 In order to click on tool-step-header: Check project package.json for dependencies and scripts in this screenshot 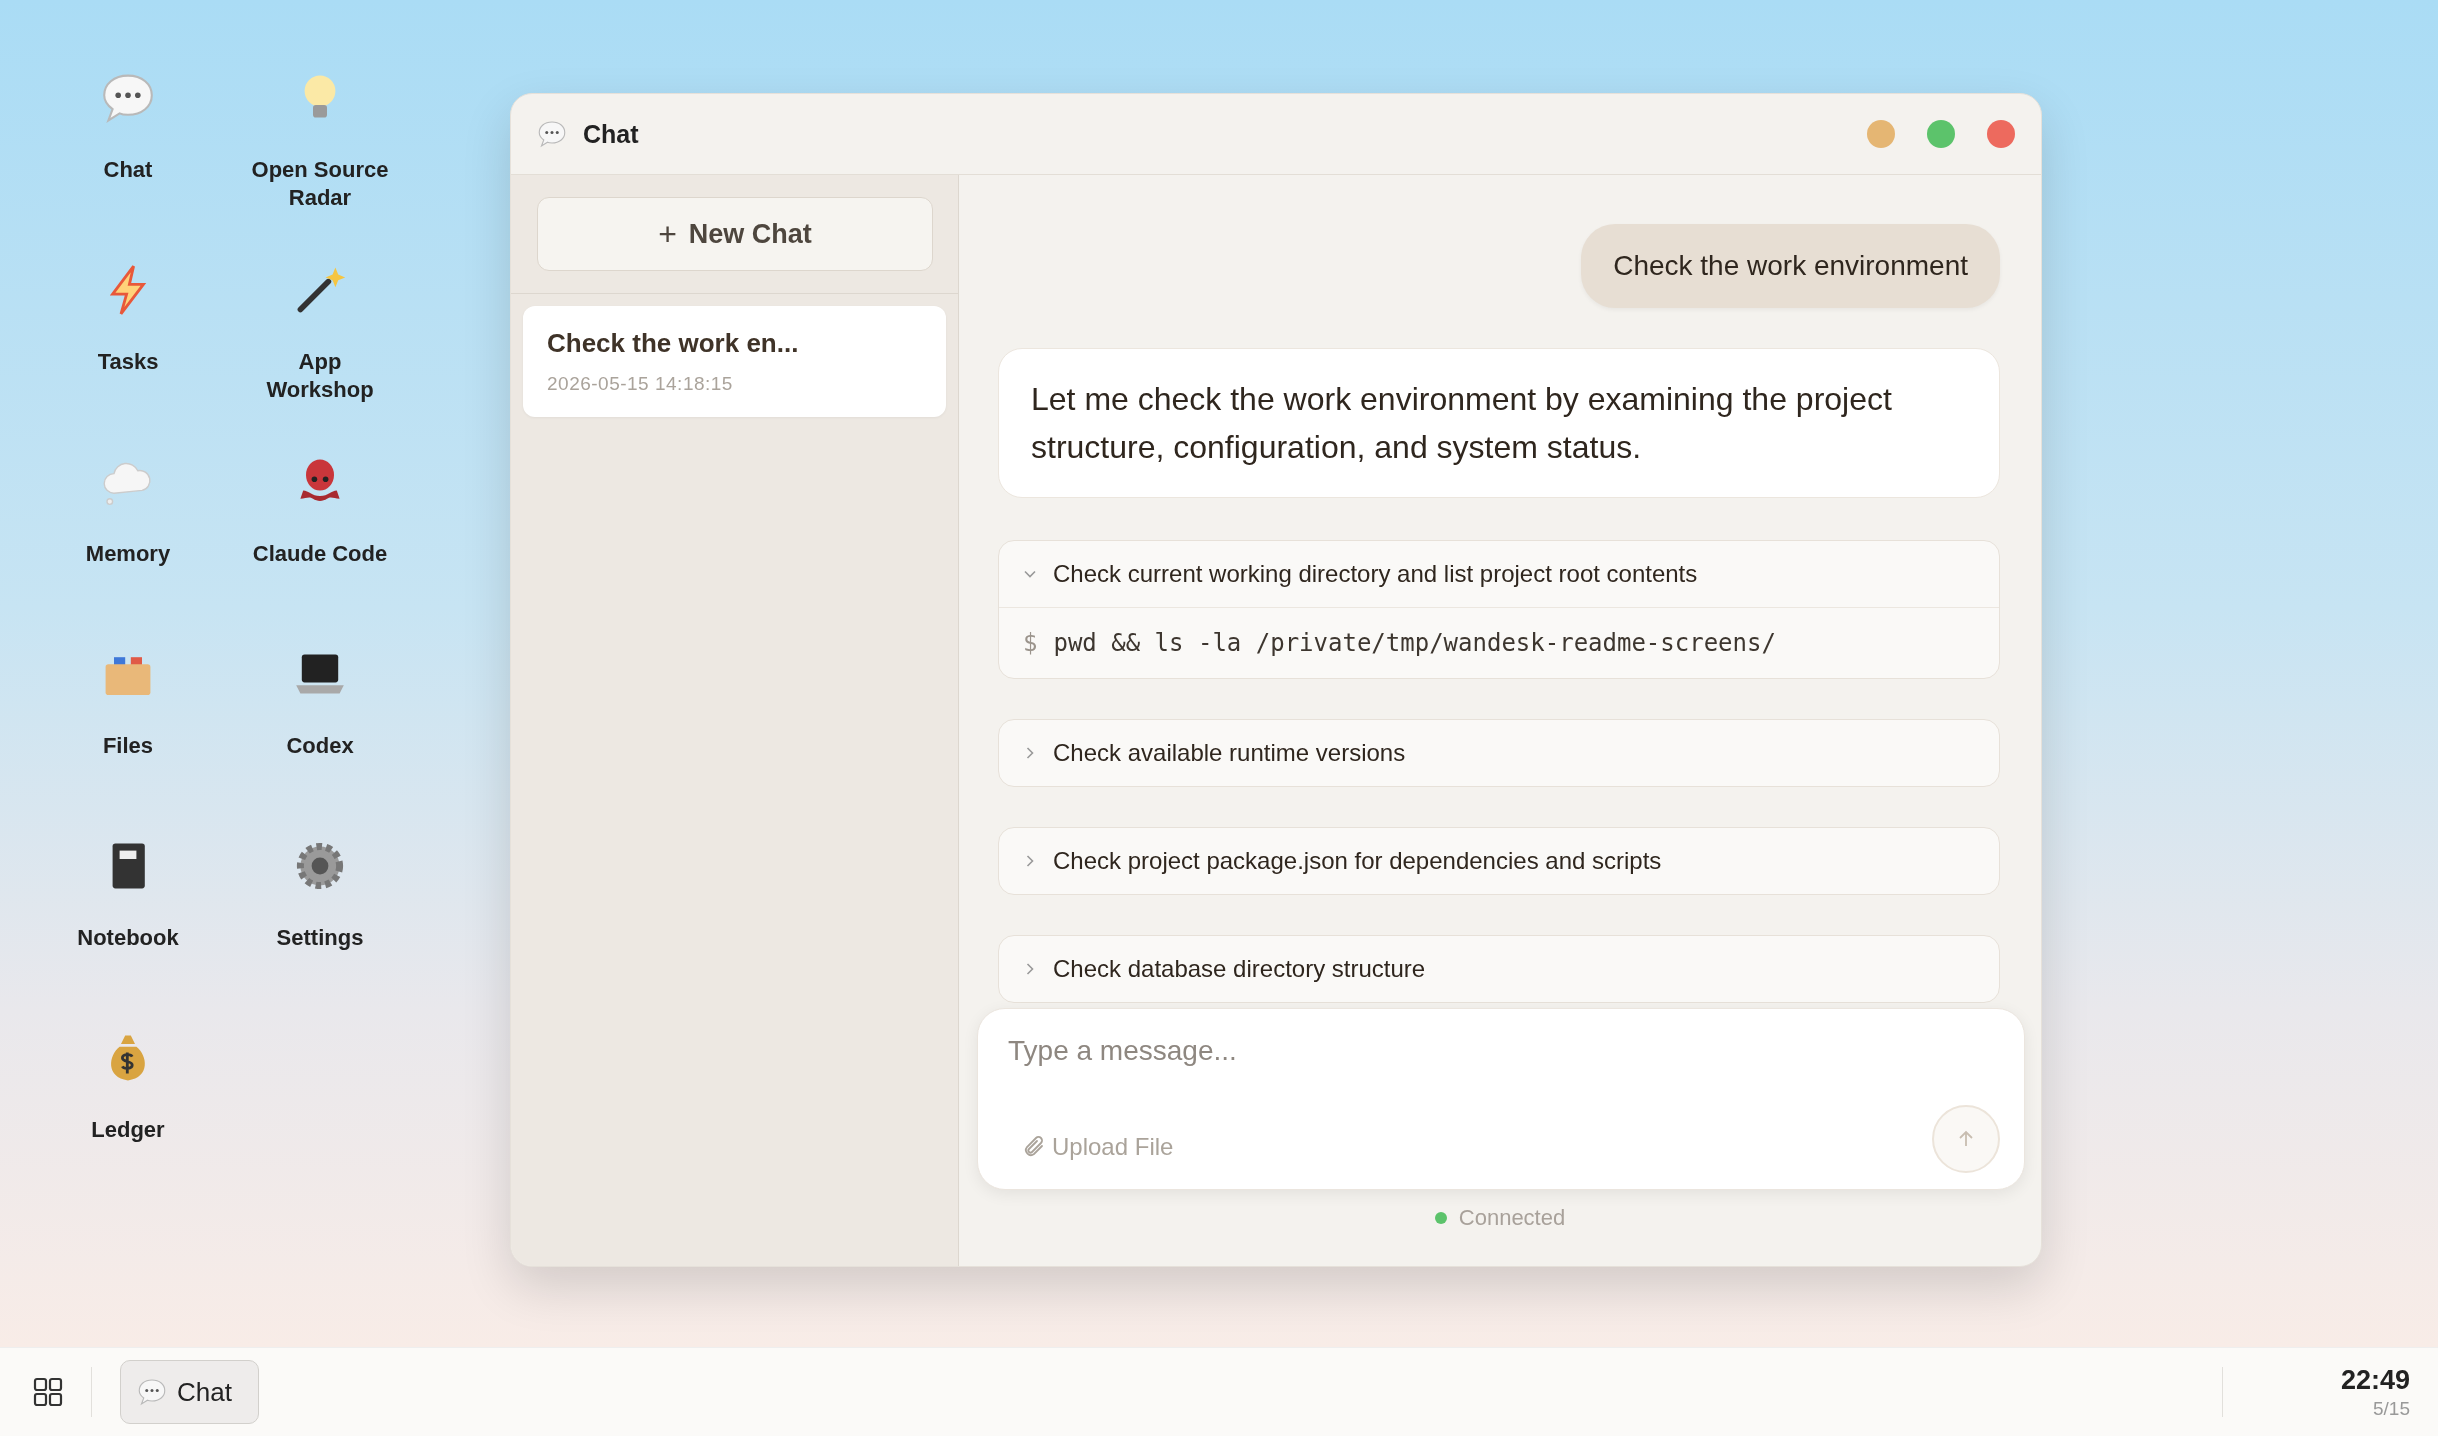, I will do `click(1499, 861)`.